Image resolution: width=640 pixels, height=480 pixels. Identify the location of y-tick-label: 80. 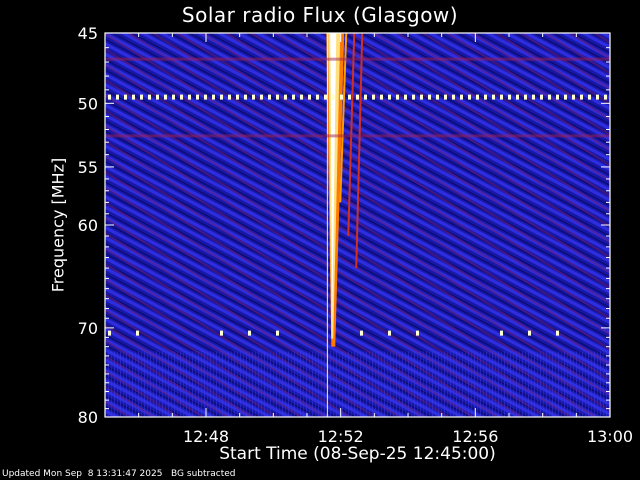
(88, 417).